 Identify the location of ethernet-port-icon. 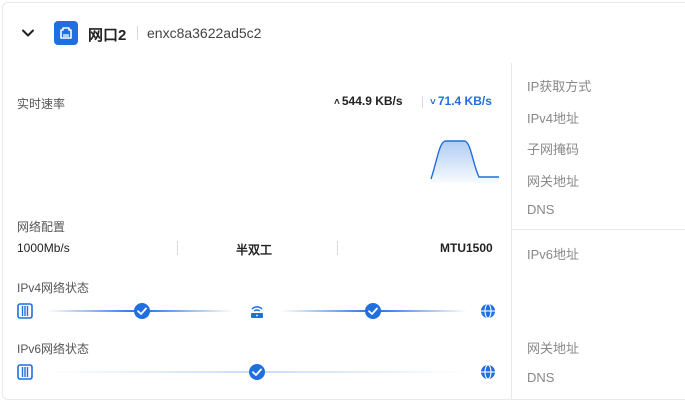
(66, 33).